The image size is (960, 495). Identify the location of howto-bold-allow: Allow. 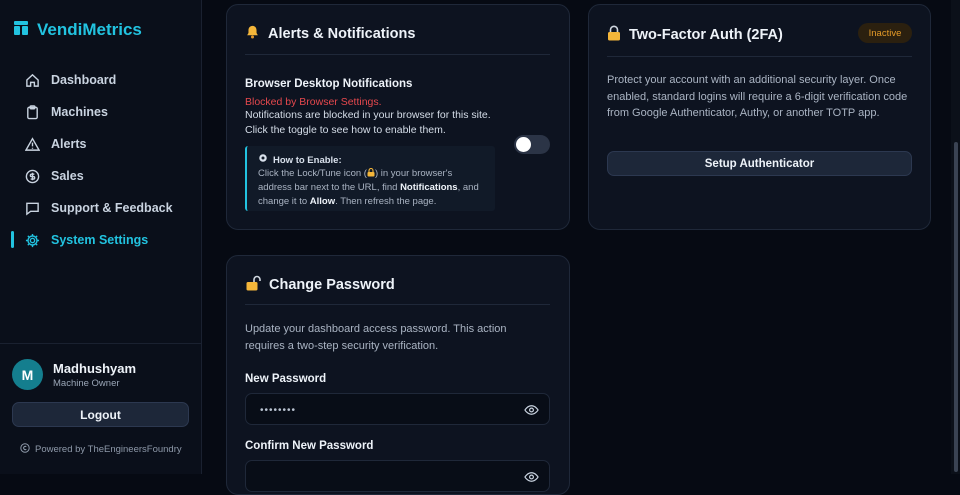
(322, 201).